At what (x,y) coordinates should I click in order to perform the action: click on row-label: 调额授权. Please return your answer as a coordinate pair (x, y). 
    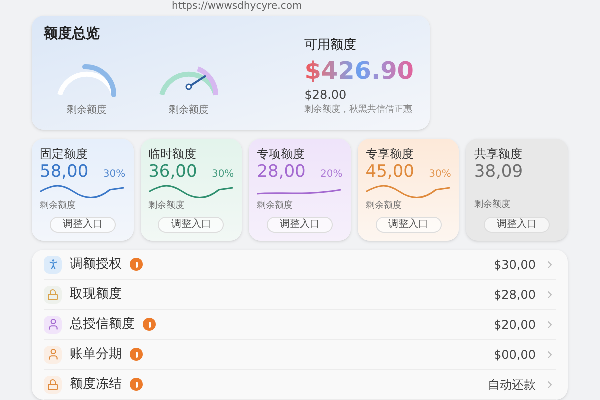
    Looking at the image, I should click on (96, 265).